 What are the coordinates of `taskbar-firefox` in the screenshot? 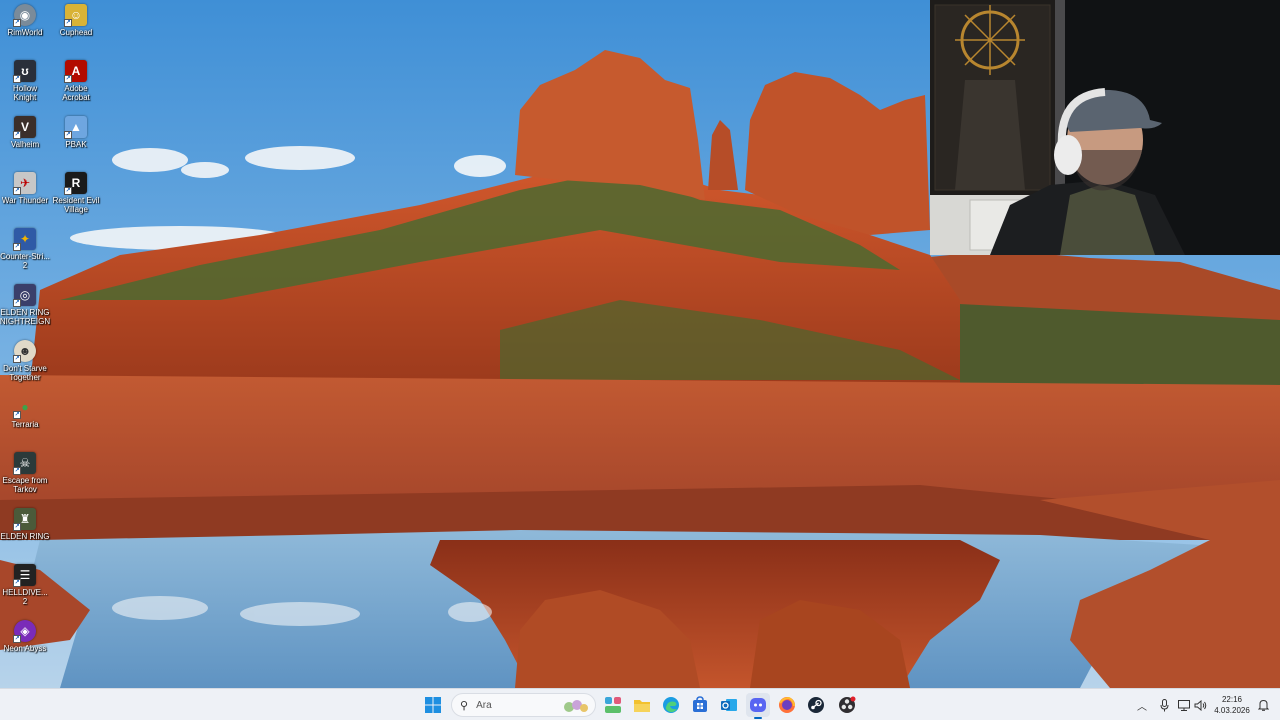 It's located at (787, 705).